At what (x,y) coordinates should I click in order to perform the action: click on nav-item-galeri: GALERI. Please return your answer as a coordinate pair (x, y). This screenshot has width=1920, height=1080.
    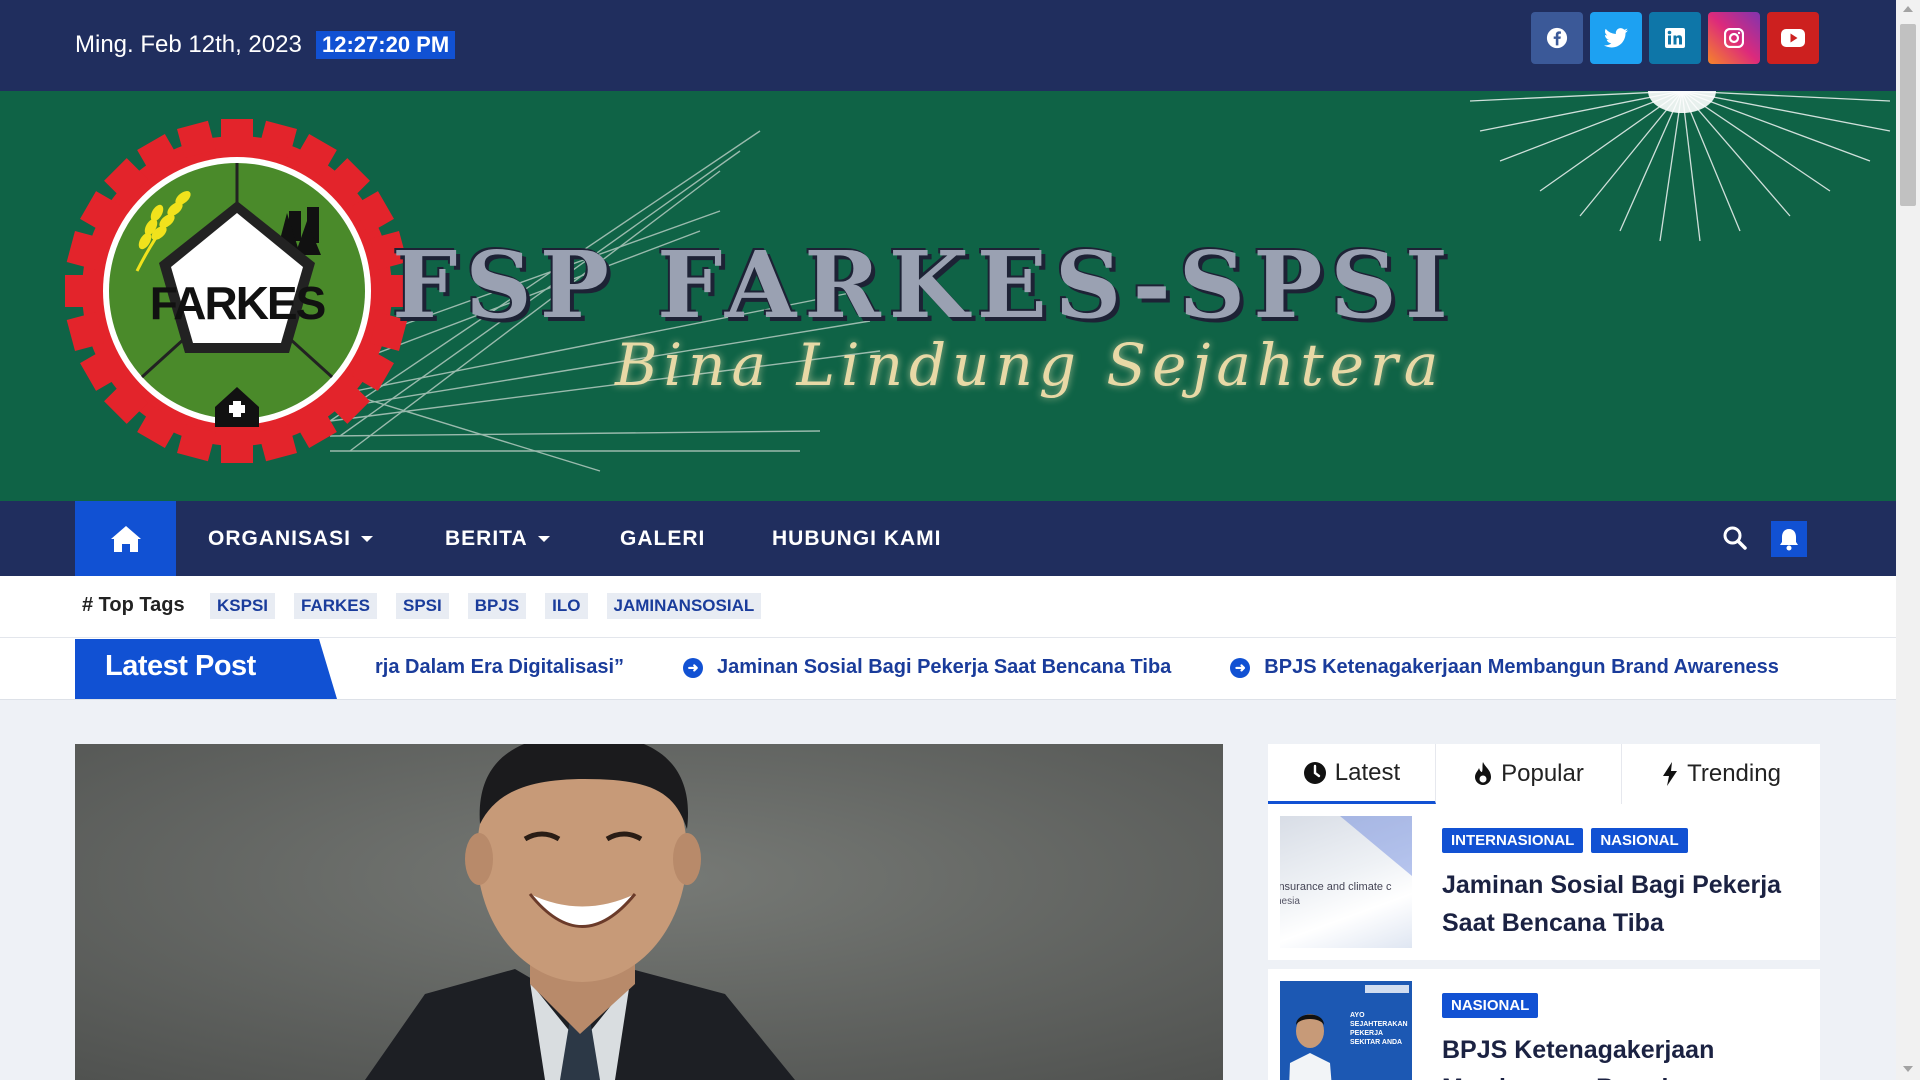
    Looking at the image, I should click on (662, 538).